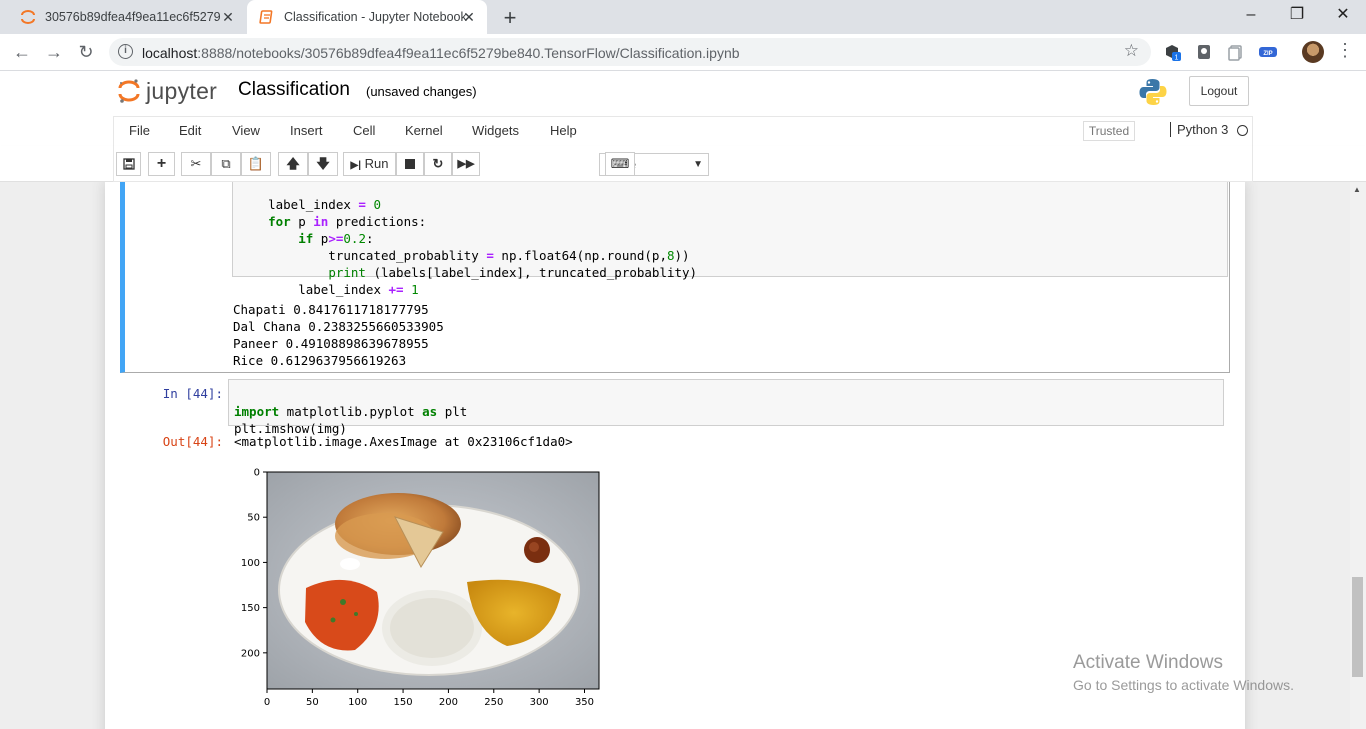  I want to click on back-icon: ←, so click(22, 52).